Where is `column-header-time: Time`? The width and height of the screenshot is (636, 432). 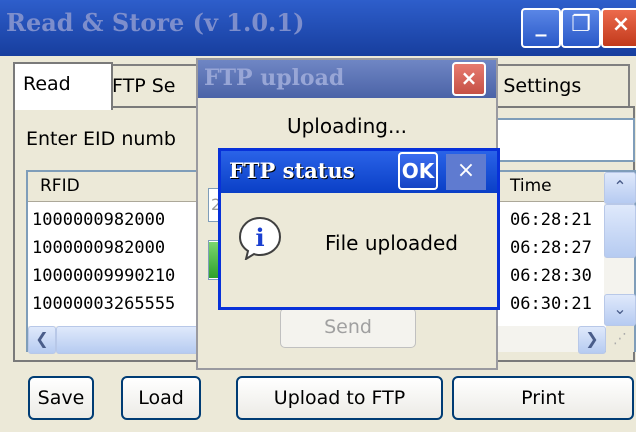
column-header-time: Time is located at coordinates (531, 186).